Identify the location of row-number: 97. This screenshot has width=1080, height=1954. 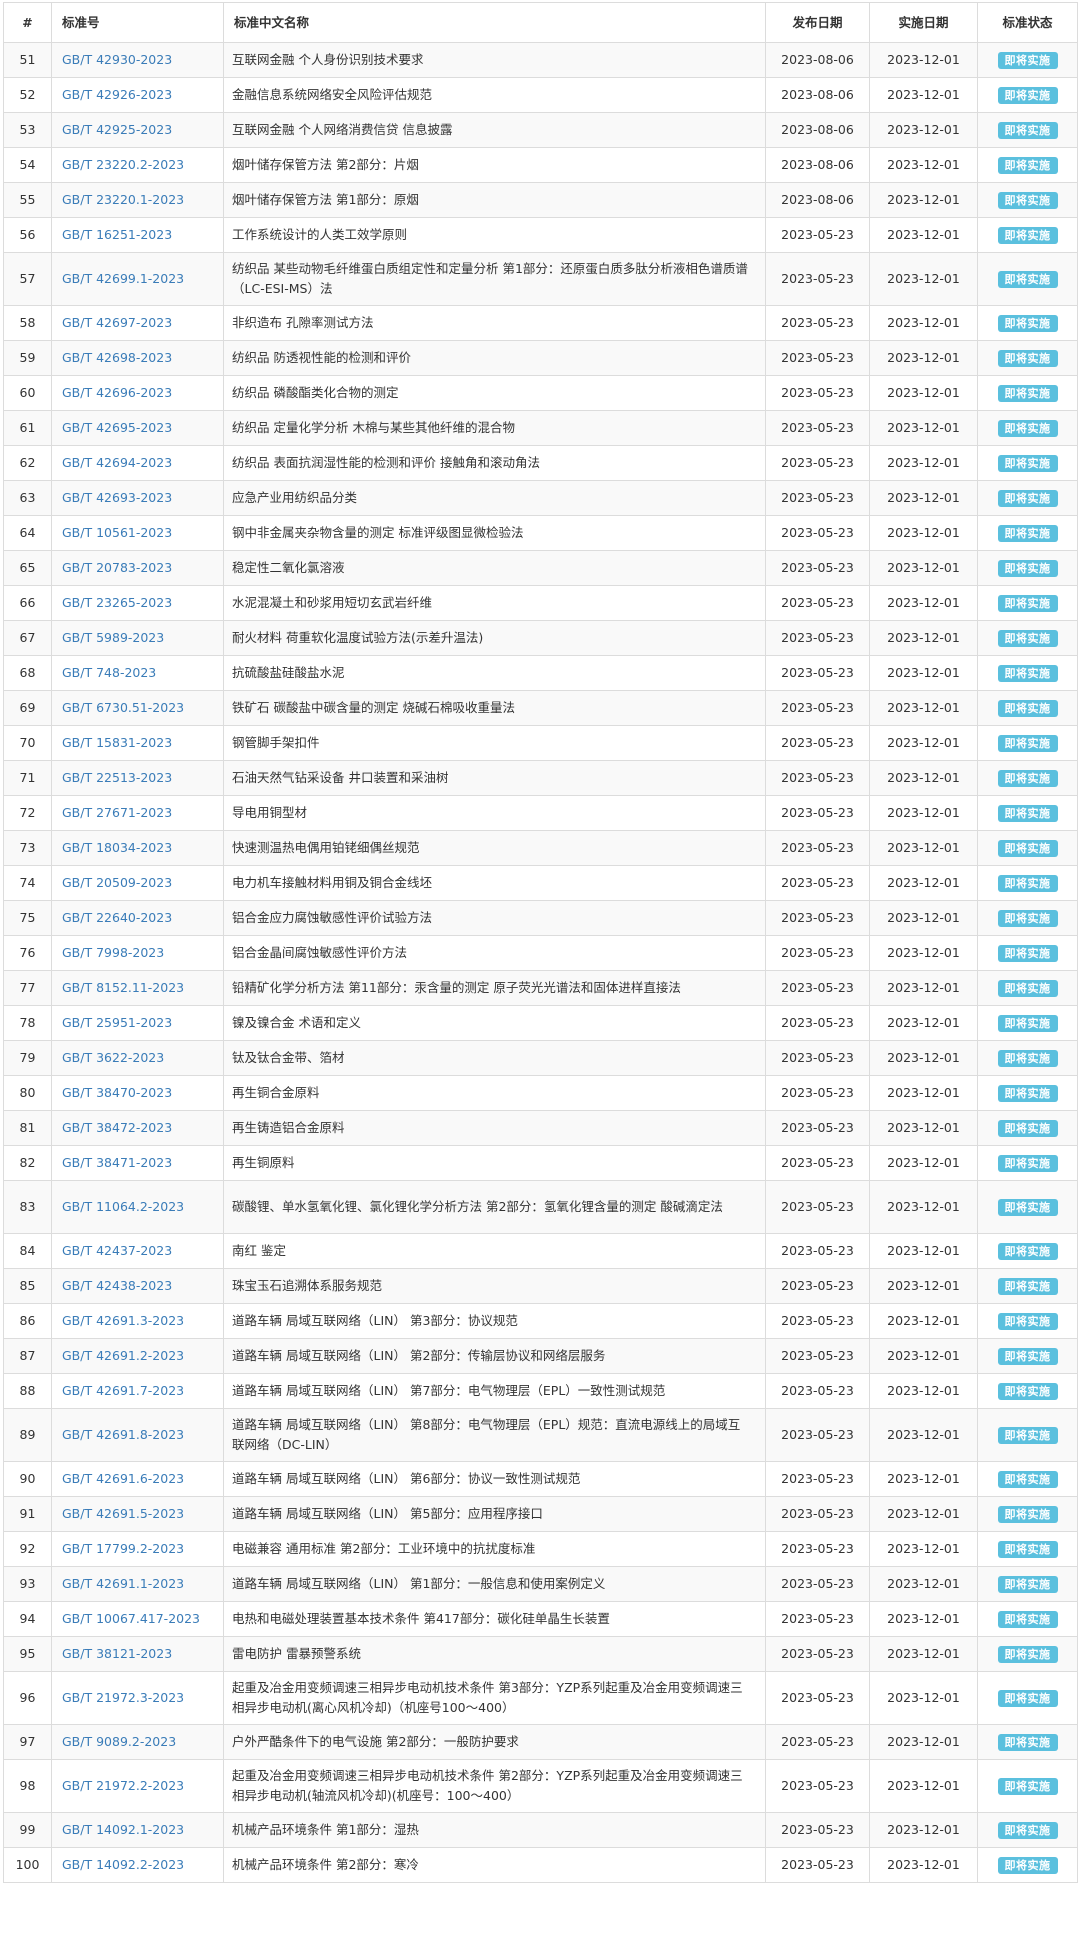
(27, 1742).